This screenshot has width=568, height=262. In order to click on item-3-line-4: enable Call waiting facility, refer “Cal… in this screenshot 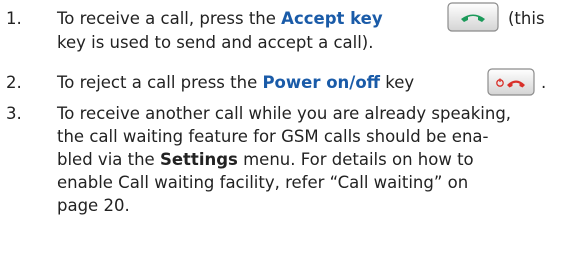, I will do `click(263, 182)`.